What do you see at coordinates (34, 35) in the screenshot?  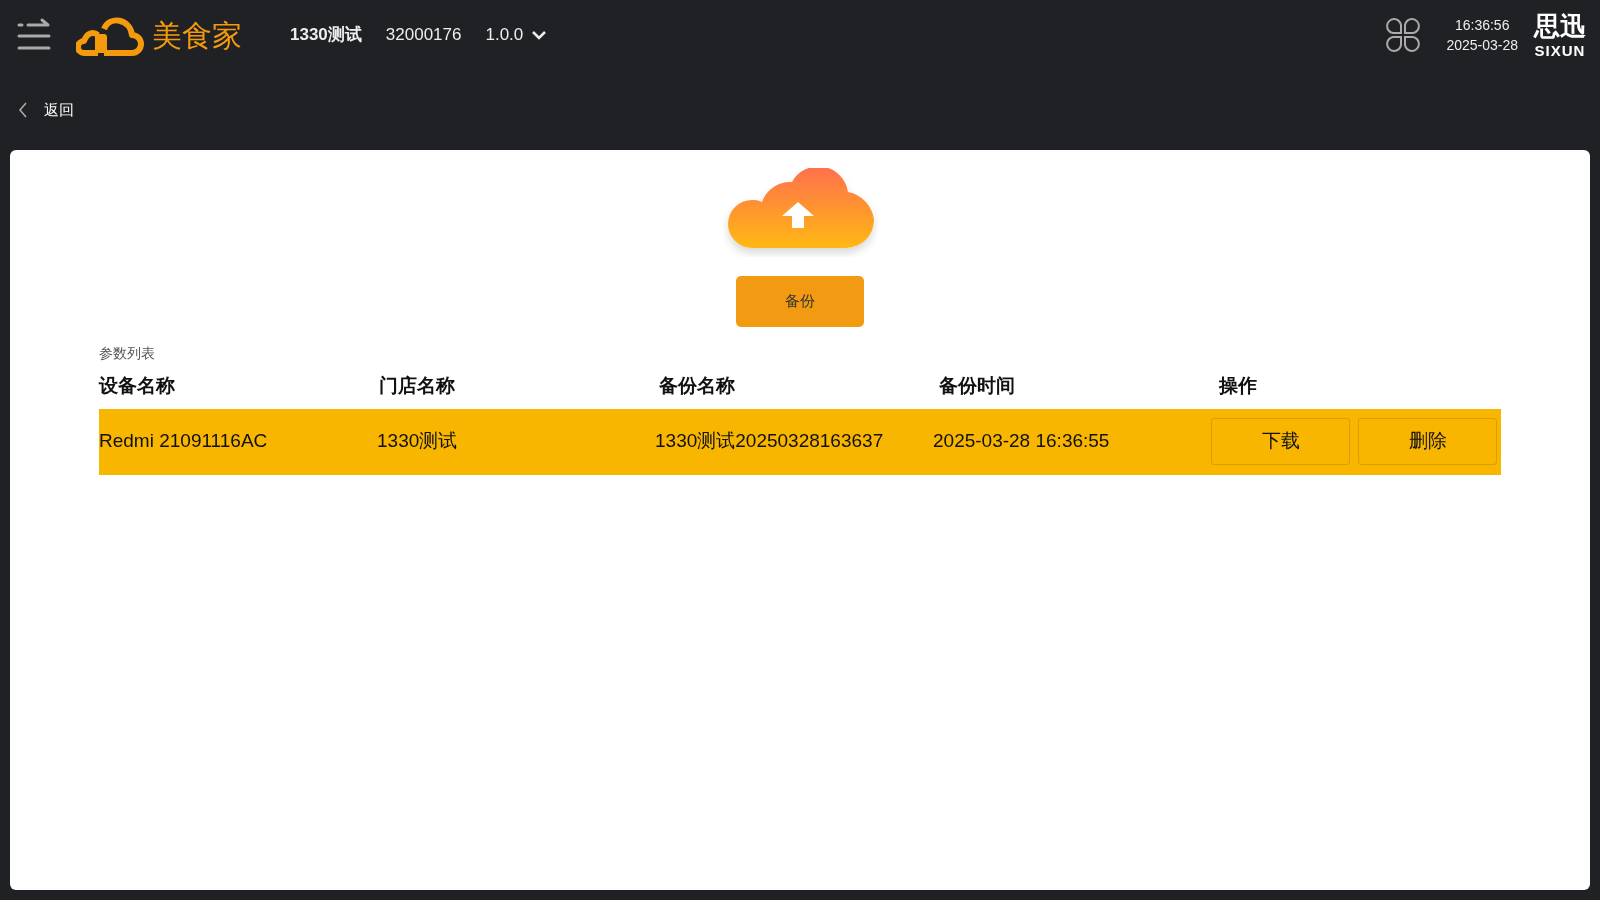 I see `menu-icon` at bounding box center [34, 35].